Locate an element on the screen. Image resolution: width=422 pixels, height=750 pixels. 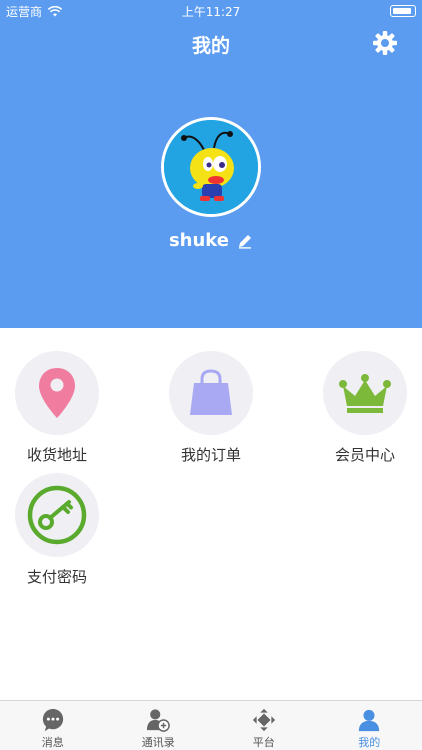
address-icon-circle is located at coordinates (57, 393).